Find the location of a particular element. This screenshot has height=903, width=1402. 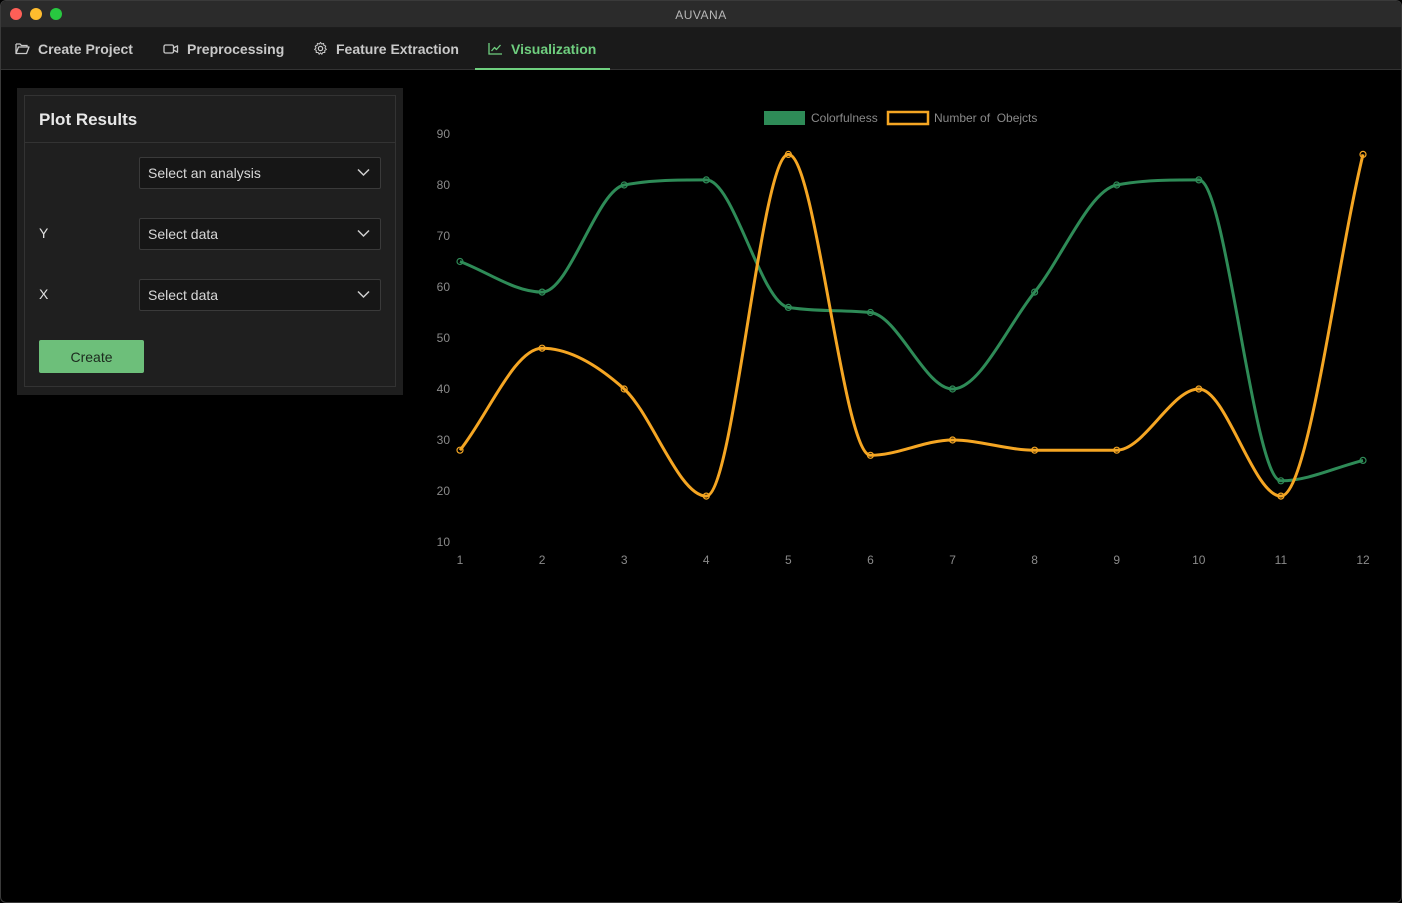

legend-swatch-number-of-objects is located at coordinates (908, 118).